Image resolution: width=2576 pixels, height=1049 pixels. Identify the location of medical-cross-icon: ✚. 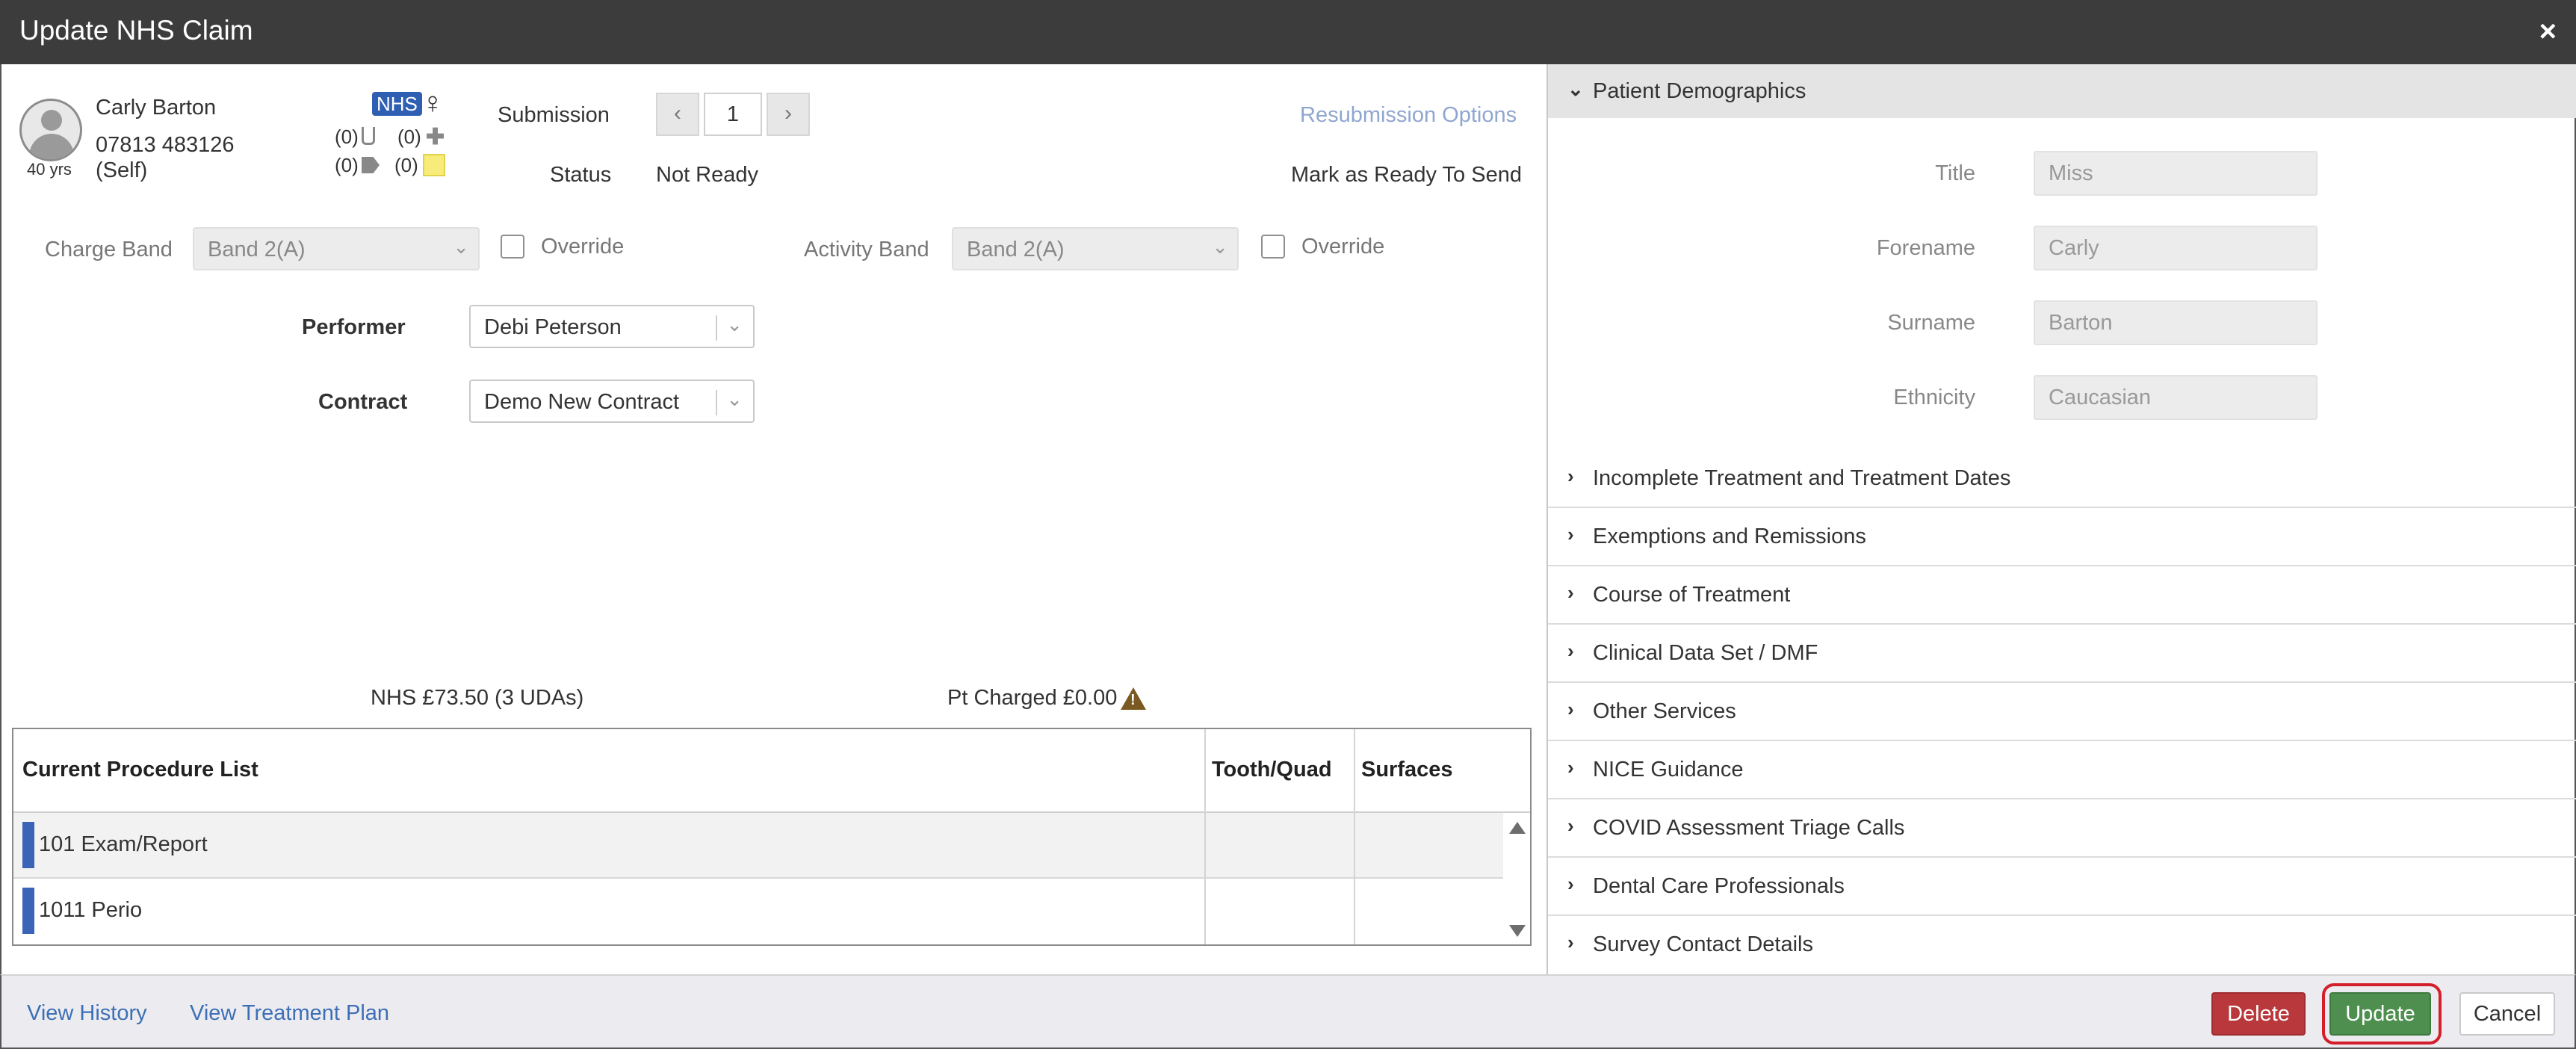
(435, 137).